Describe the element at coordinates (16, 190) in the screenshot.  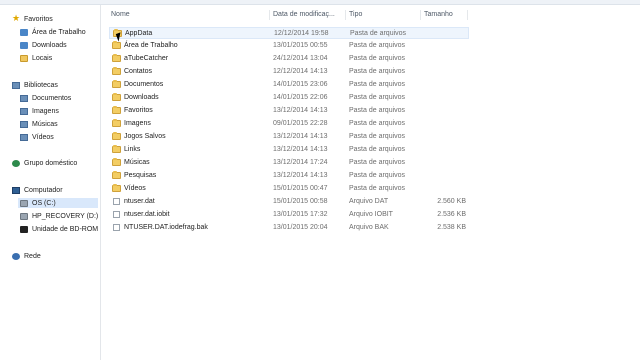
I see `computer-icon` at that location.